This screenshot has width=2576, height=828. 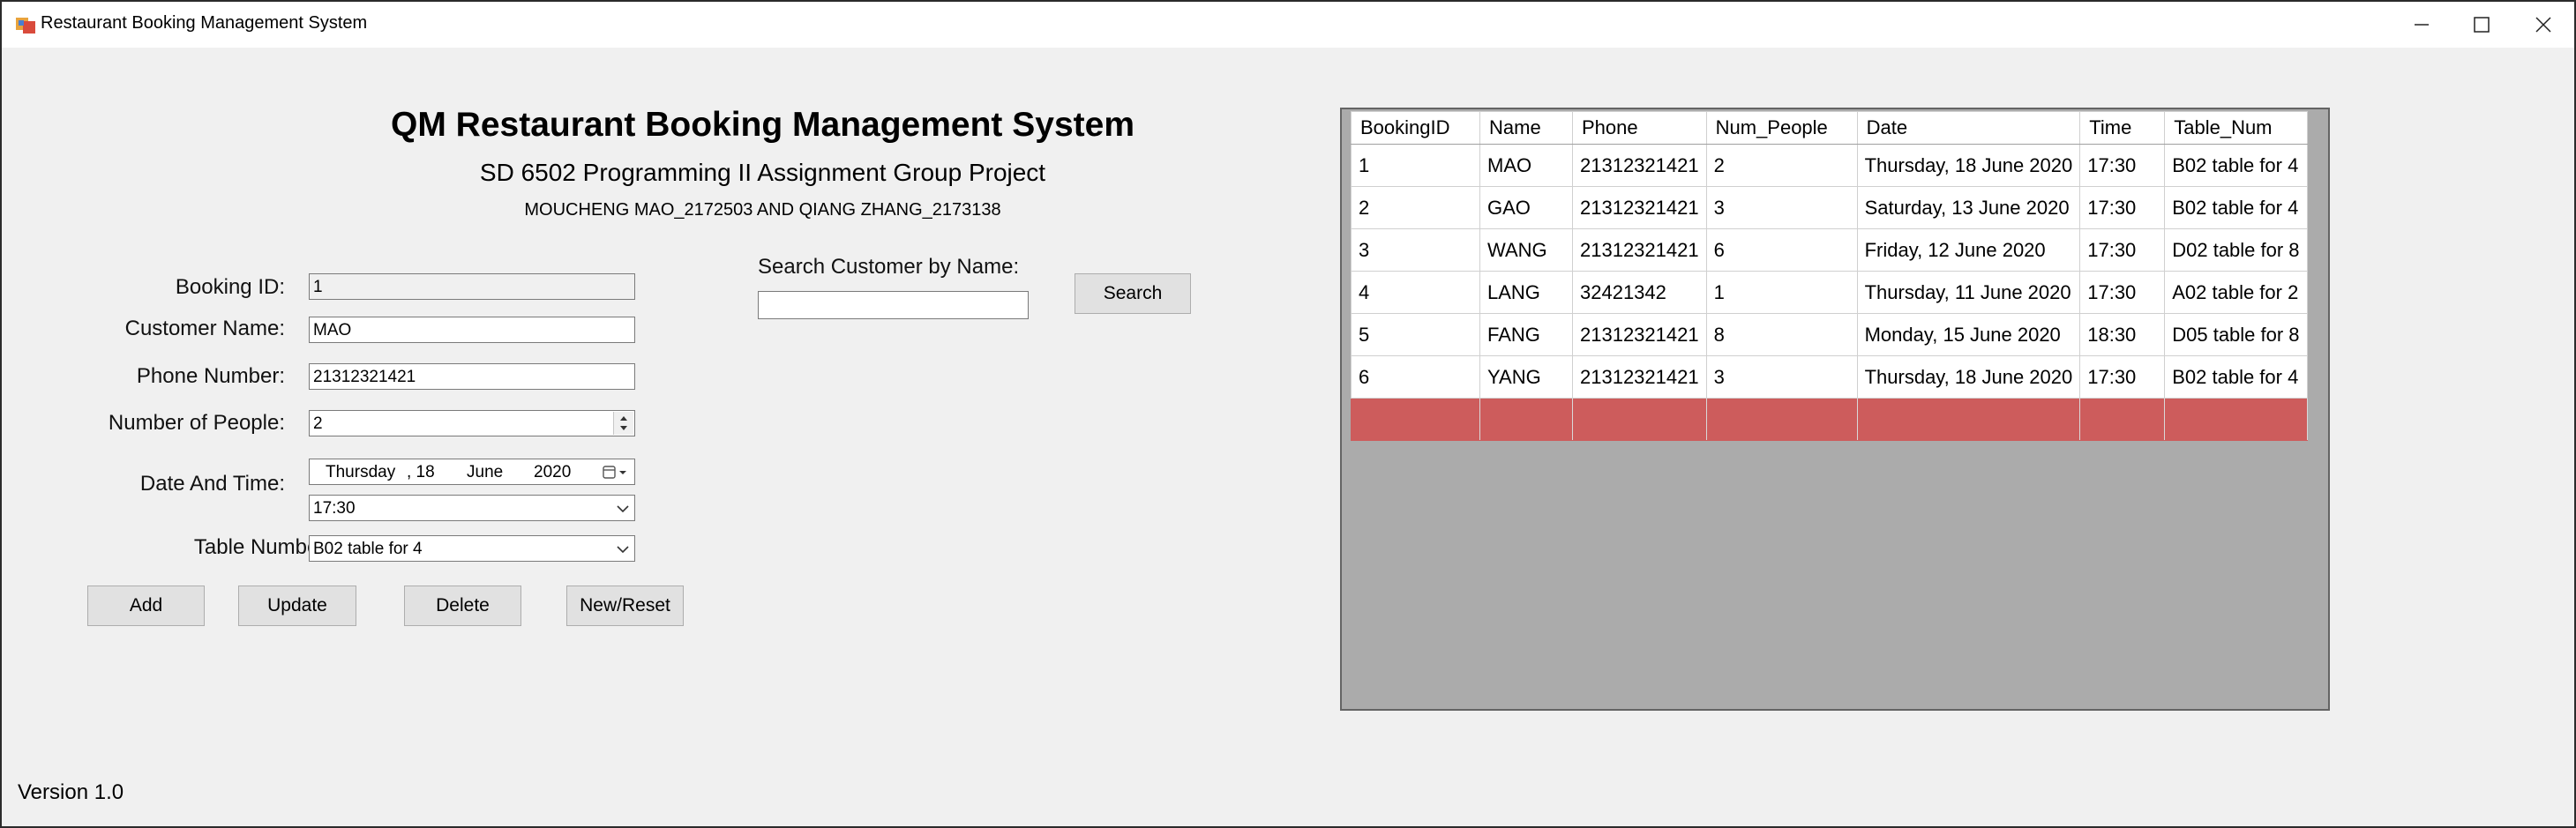 I want to click on delete-button: Delete, so click(x=463, y=606).